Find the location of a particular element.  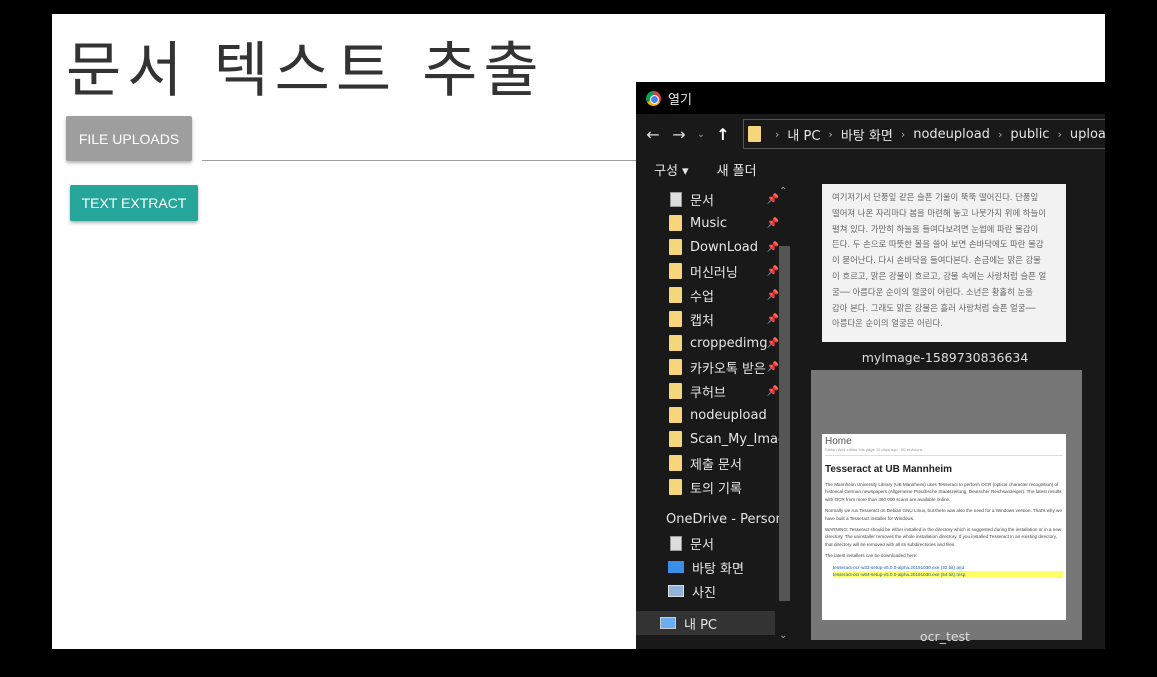

sidebar-item-scan-my-image: Scan_My_Image is located at coordinates (708, 439).